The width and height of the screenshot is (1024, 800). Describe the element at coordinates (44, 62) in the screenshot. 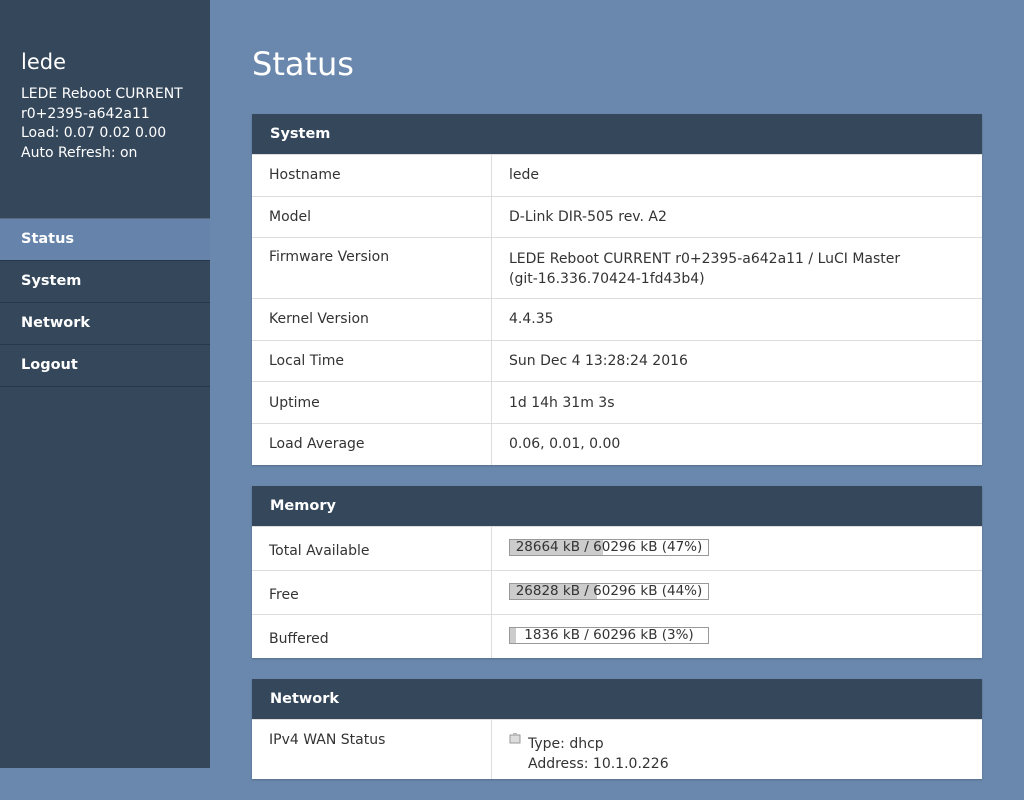

I see `hostname-title: lede` at that location.